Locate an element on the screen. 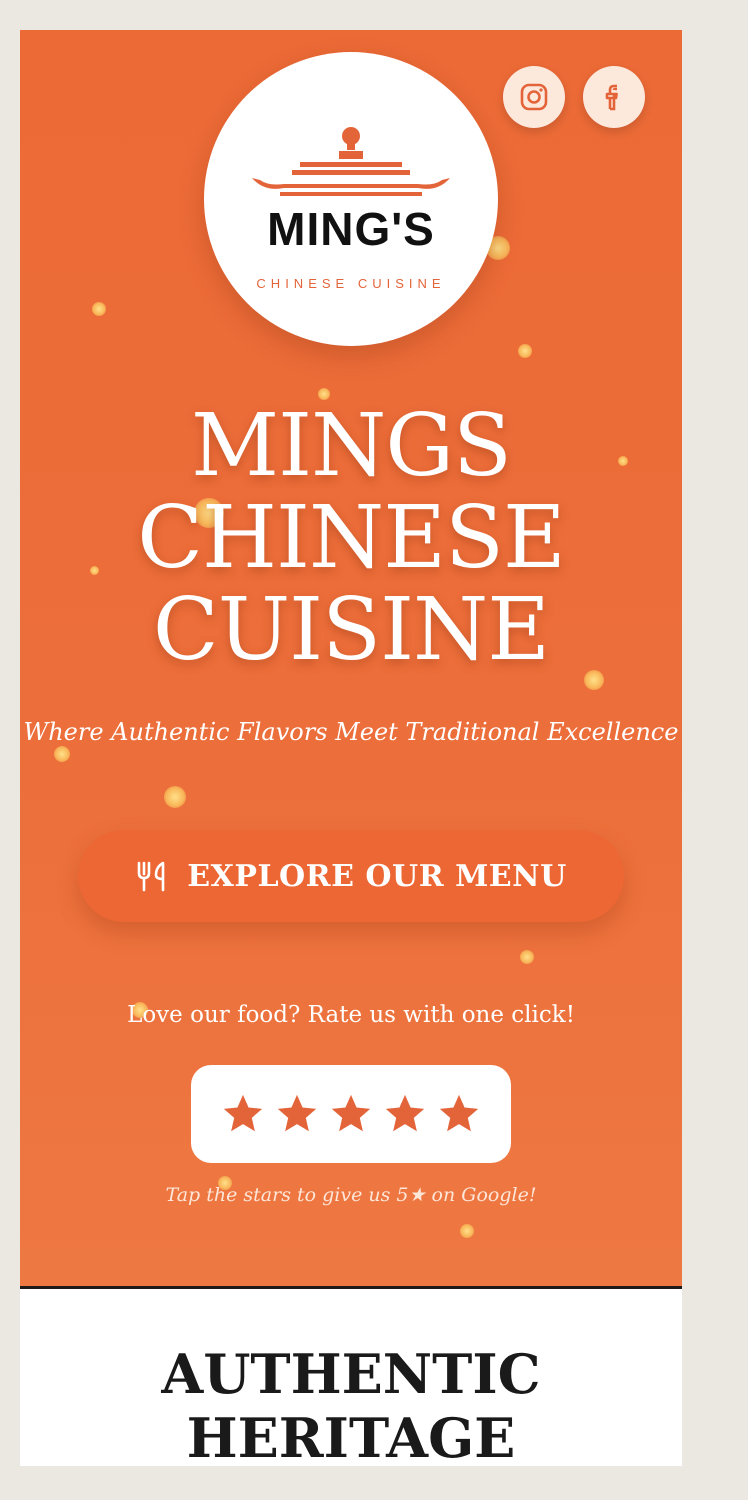  hero-title-line-1: MINGS is located at coordinates (351, 446).